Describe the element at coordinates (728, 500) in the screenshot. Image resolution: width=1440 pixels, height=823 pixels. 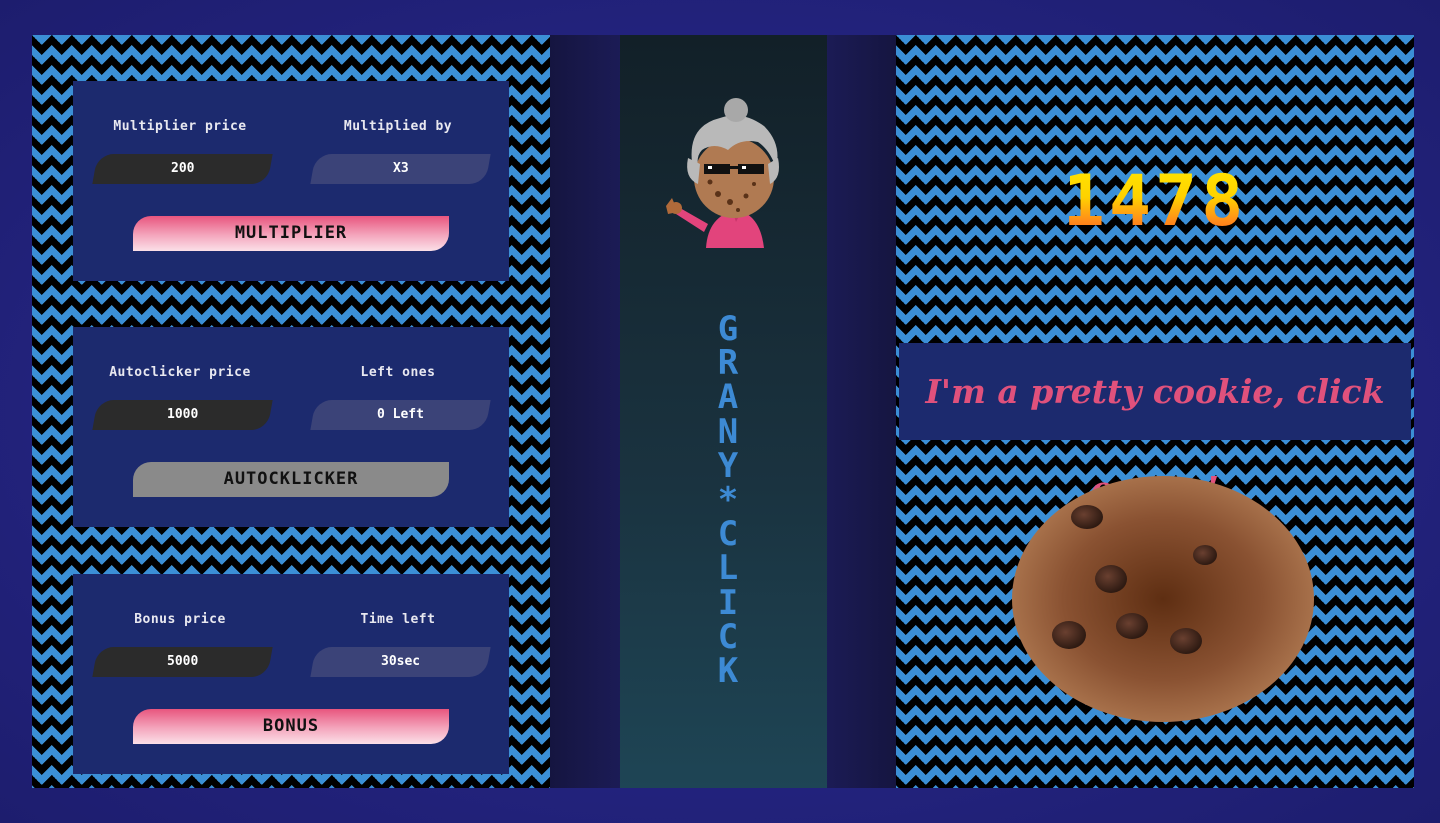
I see `game-title: GRANY*CLICK` at that location.